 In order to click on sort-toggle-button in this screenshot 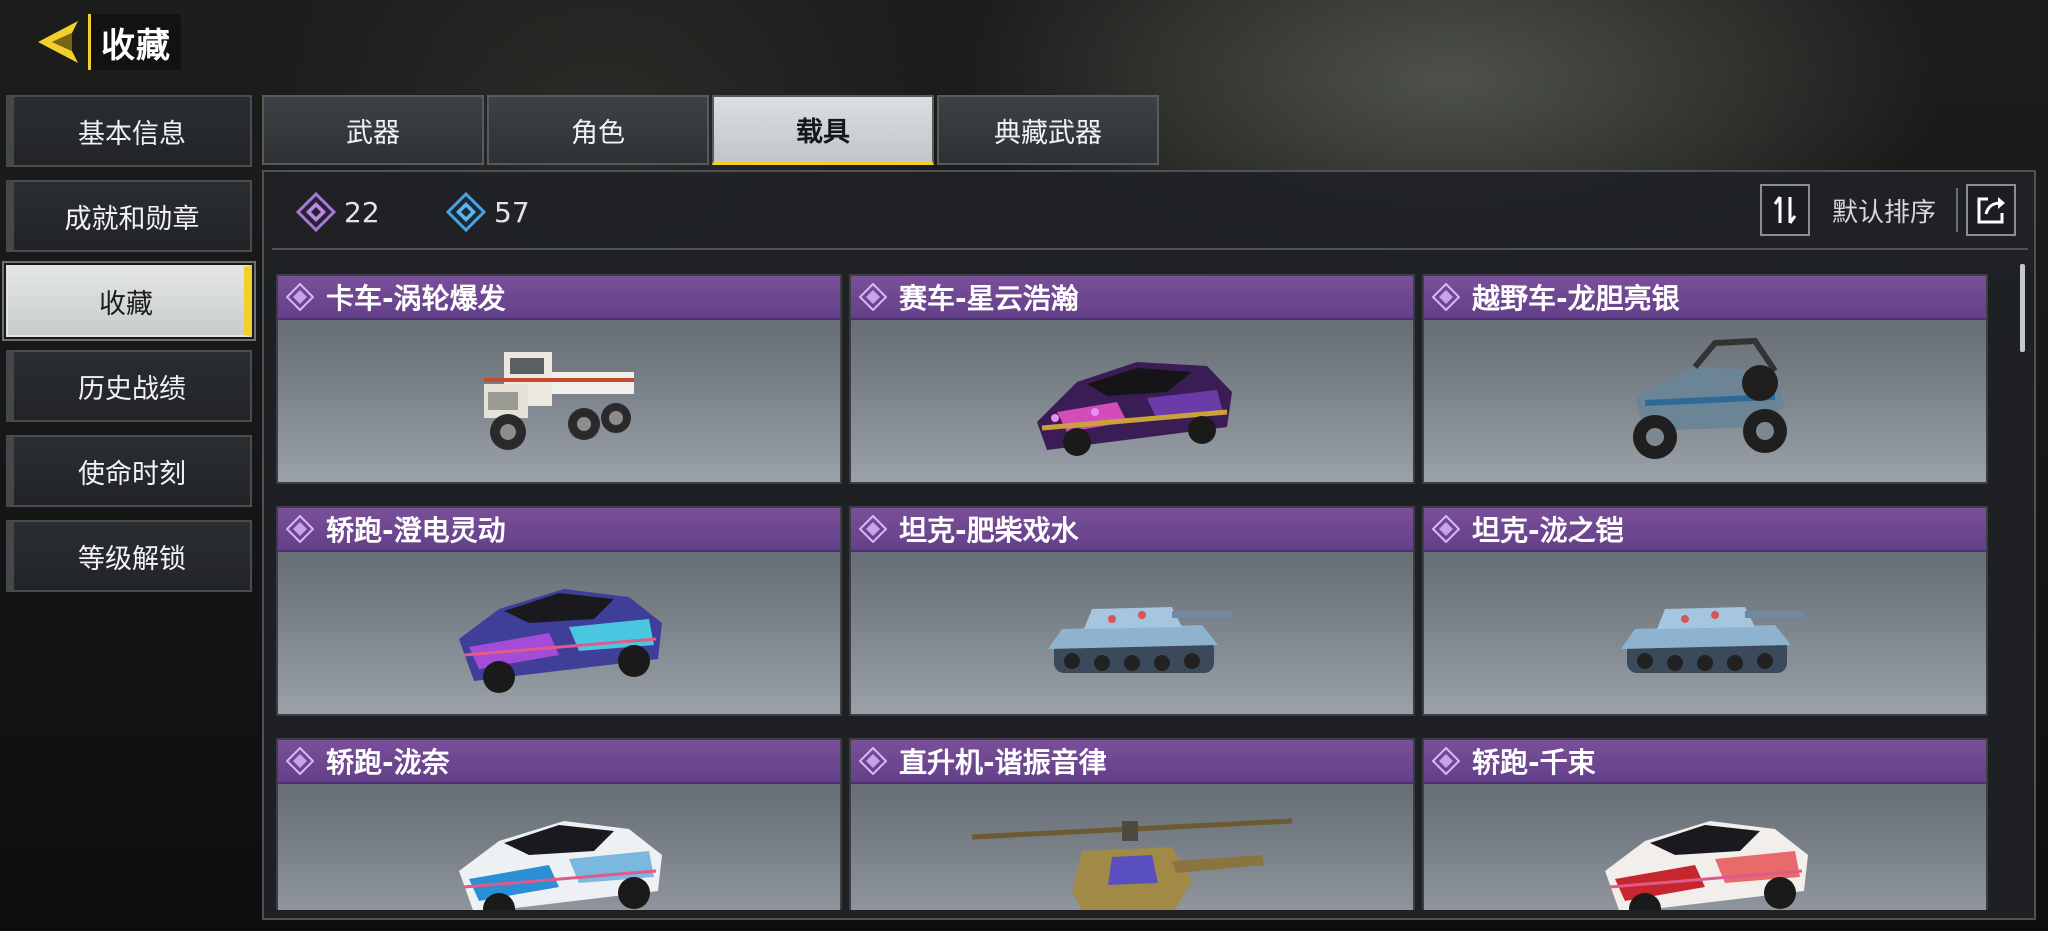, I will do `click(1785, 210)`.